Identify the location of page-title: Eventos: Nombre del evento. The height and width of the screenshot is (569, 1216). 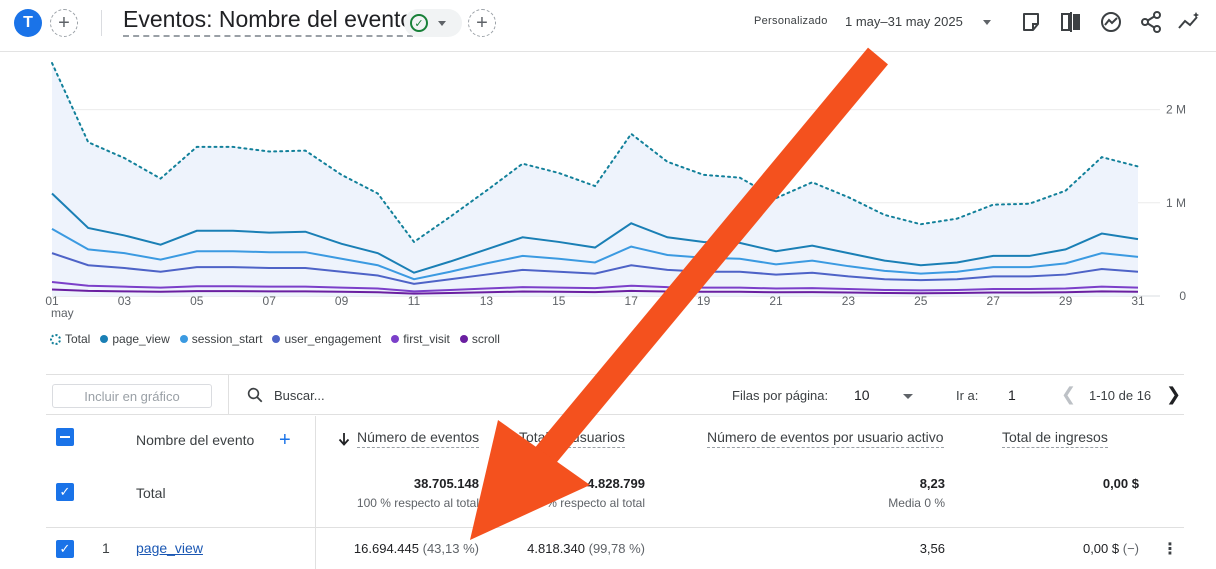
(268, 21).